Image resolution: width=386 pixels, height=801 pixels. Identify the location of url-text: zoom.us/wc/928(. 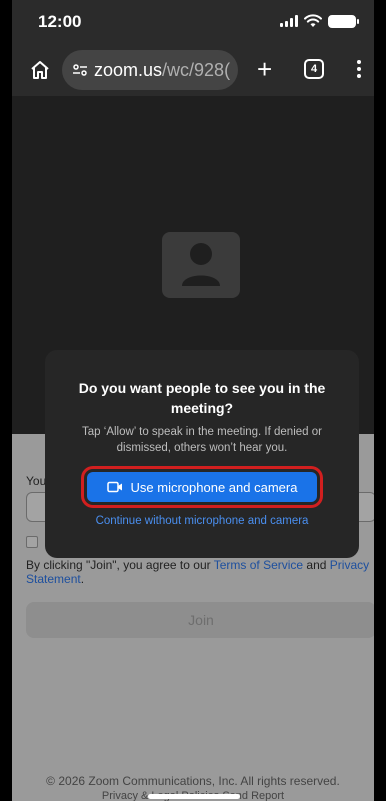
(162, 70).